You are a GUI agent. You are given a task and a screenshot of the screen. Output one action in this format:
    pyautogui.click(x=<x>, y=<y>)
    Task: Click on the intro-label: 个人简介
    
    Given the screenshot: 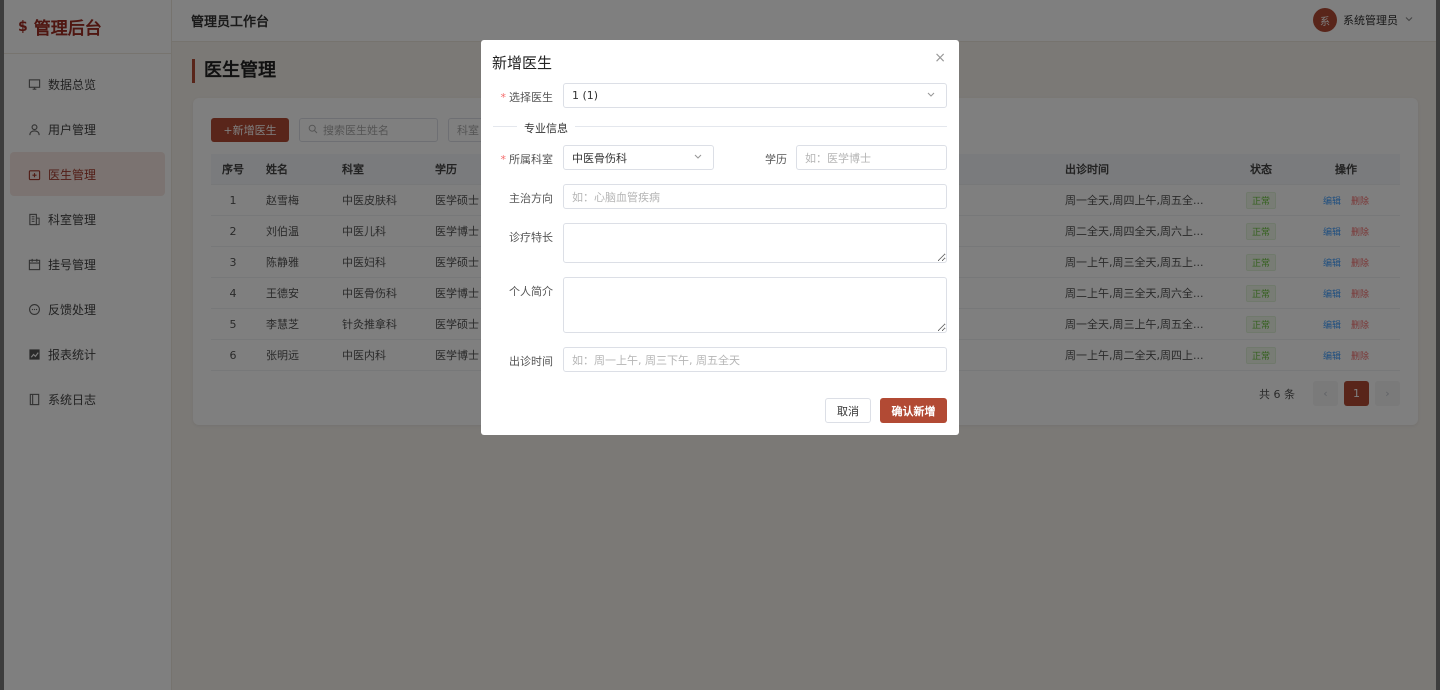 What is the action you would take?
    pyautogui.click(x=531, y=291)
    